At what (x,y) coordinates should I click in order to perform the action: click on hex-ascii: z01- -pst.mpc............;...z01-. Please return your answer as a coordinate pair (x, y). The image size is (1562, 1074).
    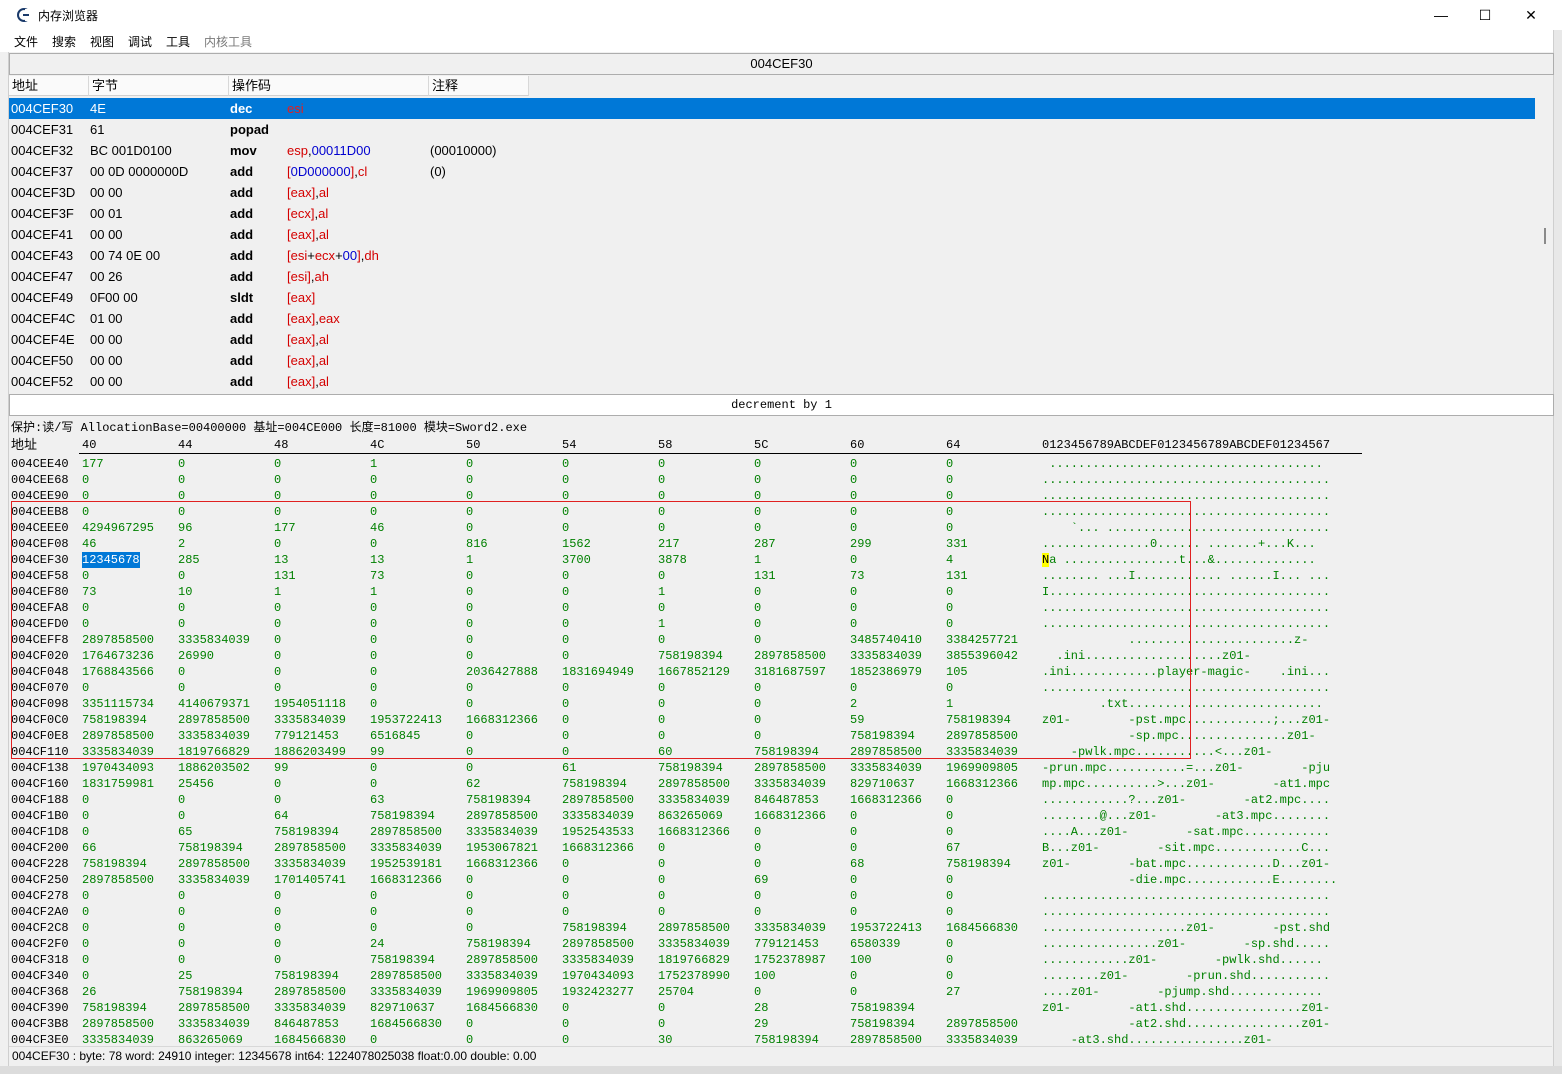
    Looking at the image, I should click on (1186, 720).